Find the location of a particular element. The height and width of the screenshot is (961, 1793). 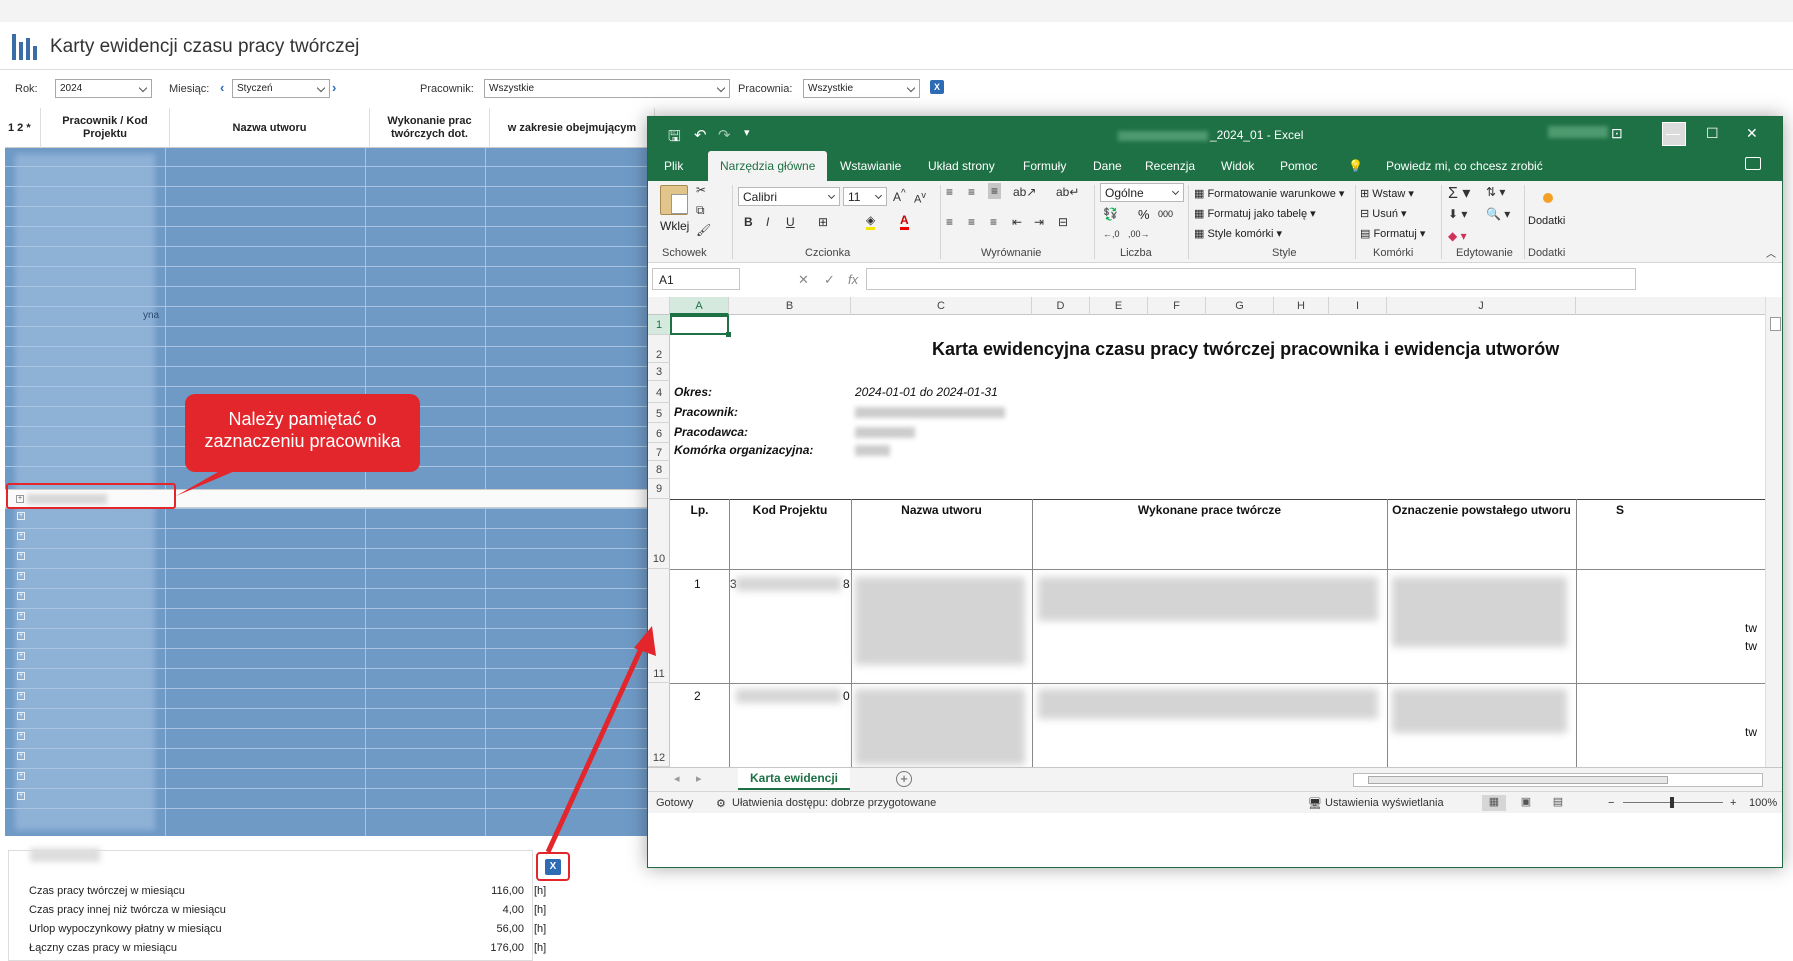

cancel-icon: ✕ is located at coordinates (803, 280).